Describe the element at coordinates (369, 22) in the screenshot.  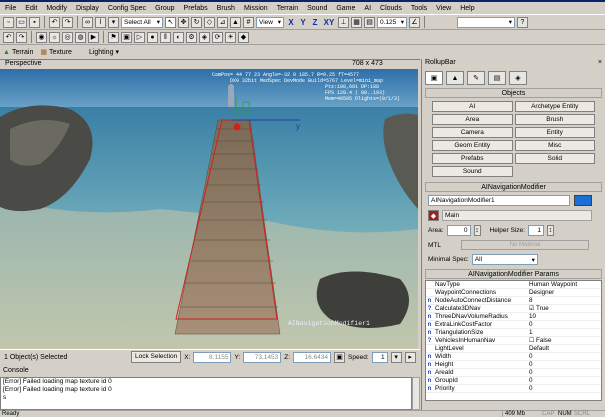
I see `grid-icon: ▤` at that location.